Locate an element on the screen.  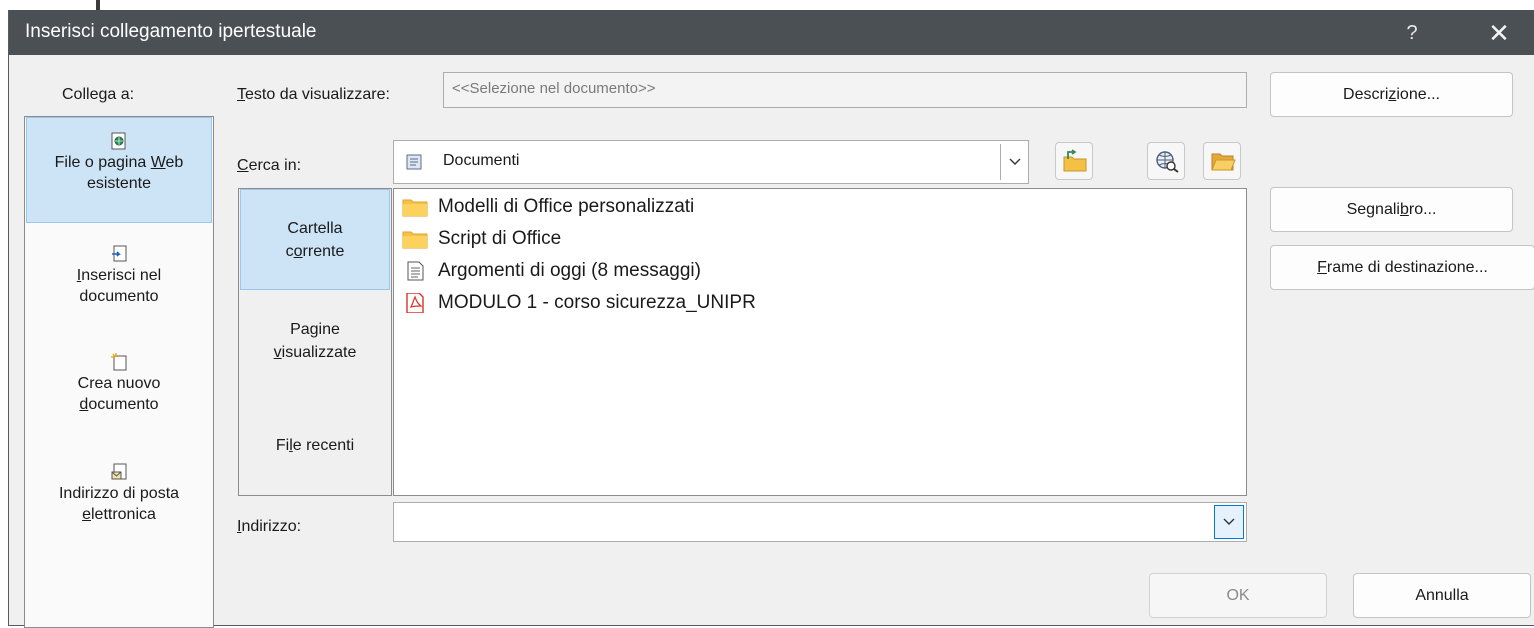
nav-item-label: Crea nuovo is located at coordinates (119, 383).